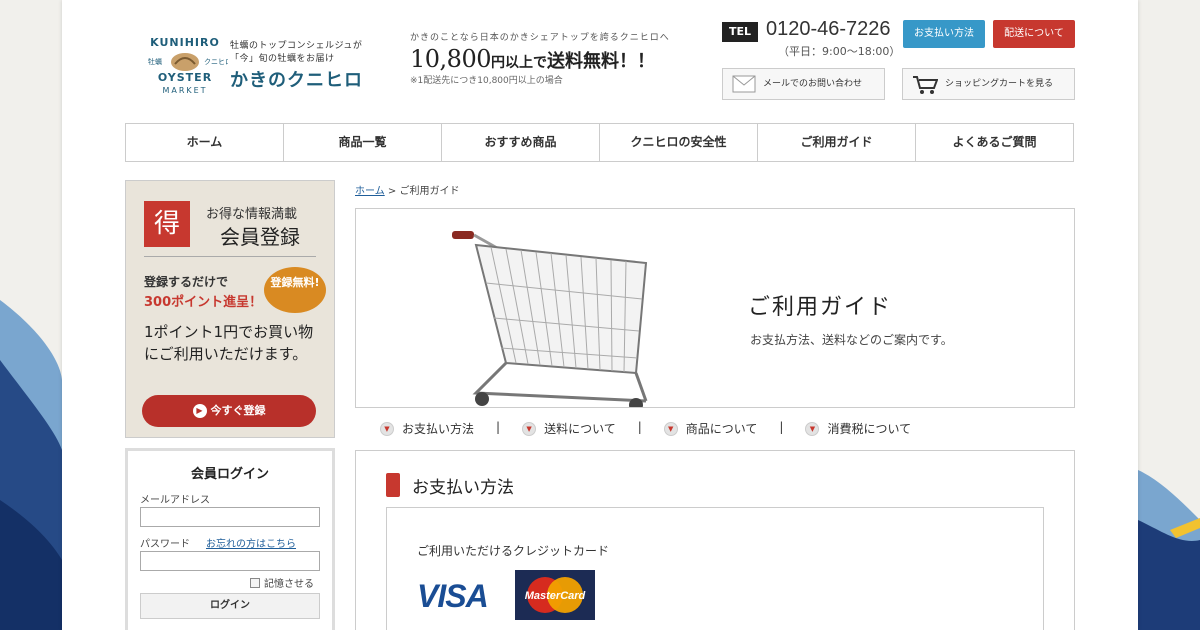 The width and height of the screenshot is (1200, 630). What do you see at coordinates (450, 59) in the screenshot?
I see `promo-amount: 10,800` at bounding box center [450, 59].